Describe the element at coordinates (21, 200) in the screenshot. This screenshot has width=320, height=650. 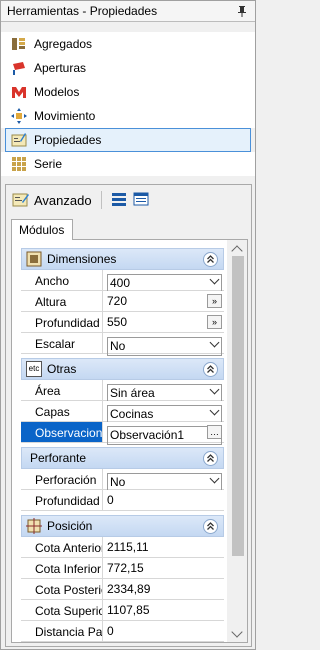
I see `advanced-icon` at that location.